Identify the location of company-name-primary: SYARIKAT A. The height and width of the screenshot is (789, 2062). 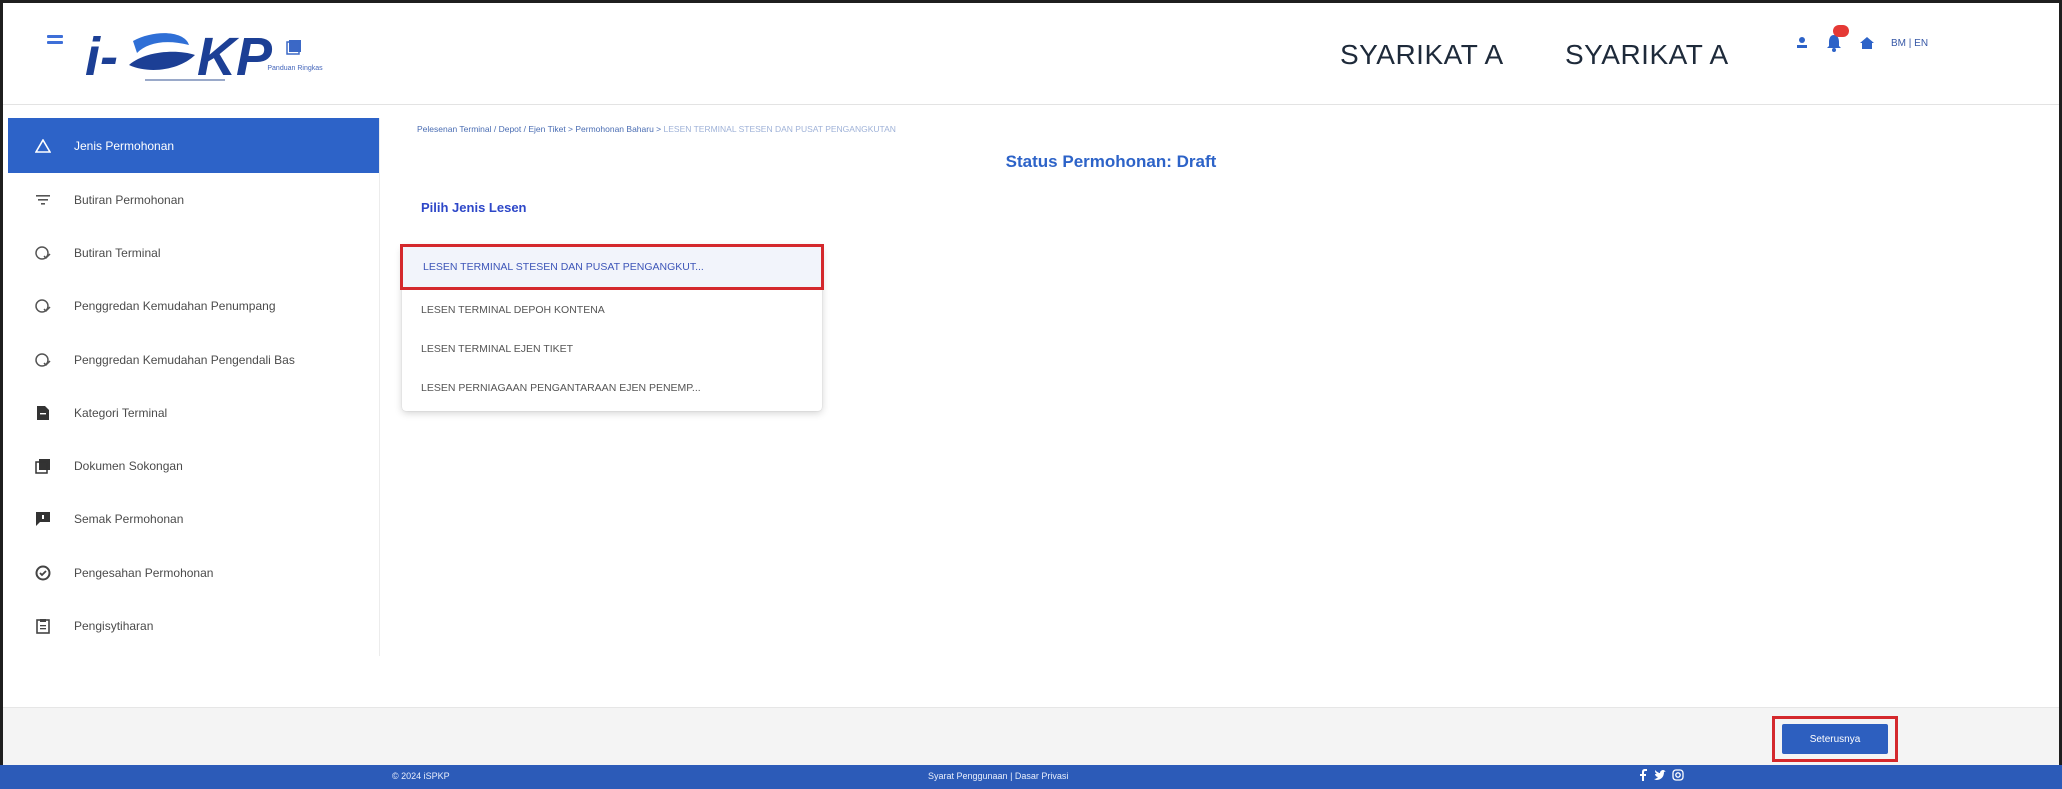
(1422, 54).